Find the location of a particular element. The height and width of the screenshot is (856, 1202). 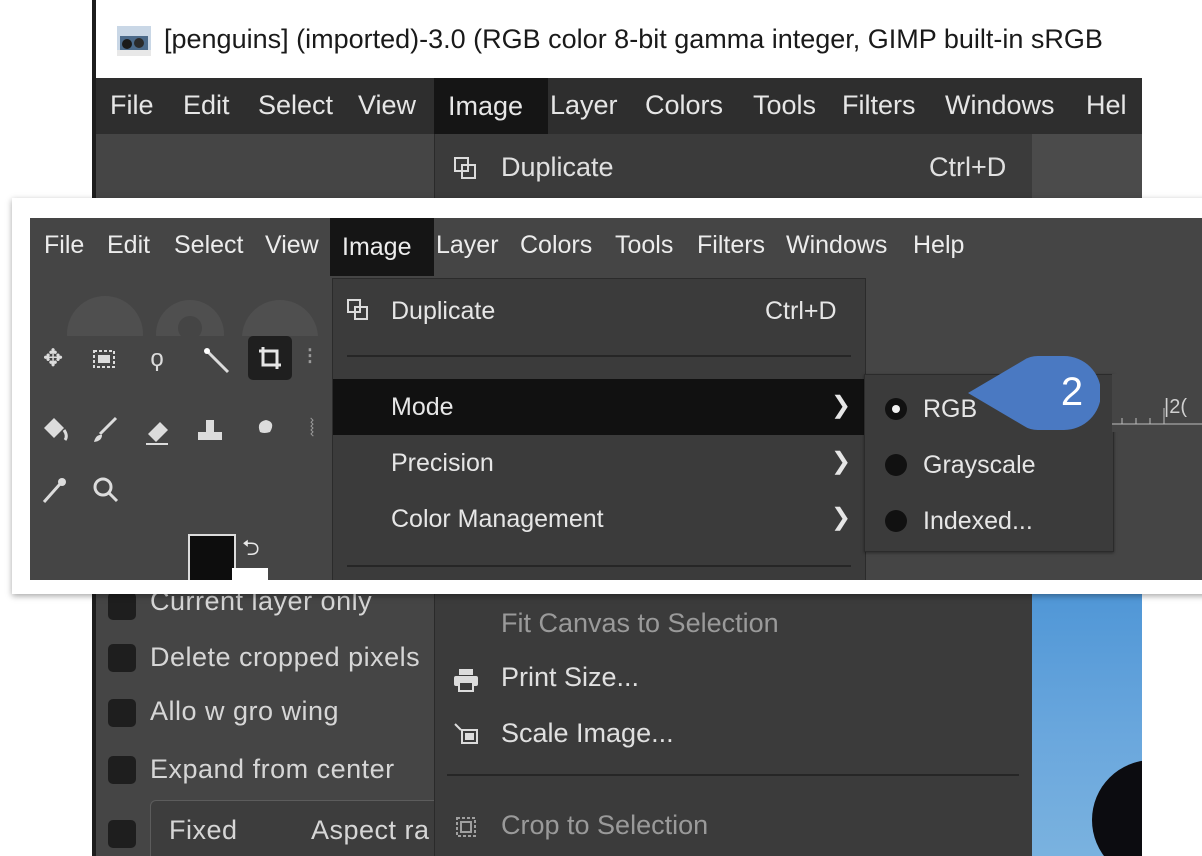

background-color-swatch is located at coordinates (250, 574).